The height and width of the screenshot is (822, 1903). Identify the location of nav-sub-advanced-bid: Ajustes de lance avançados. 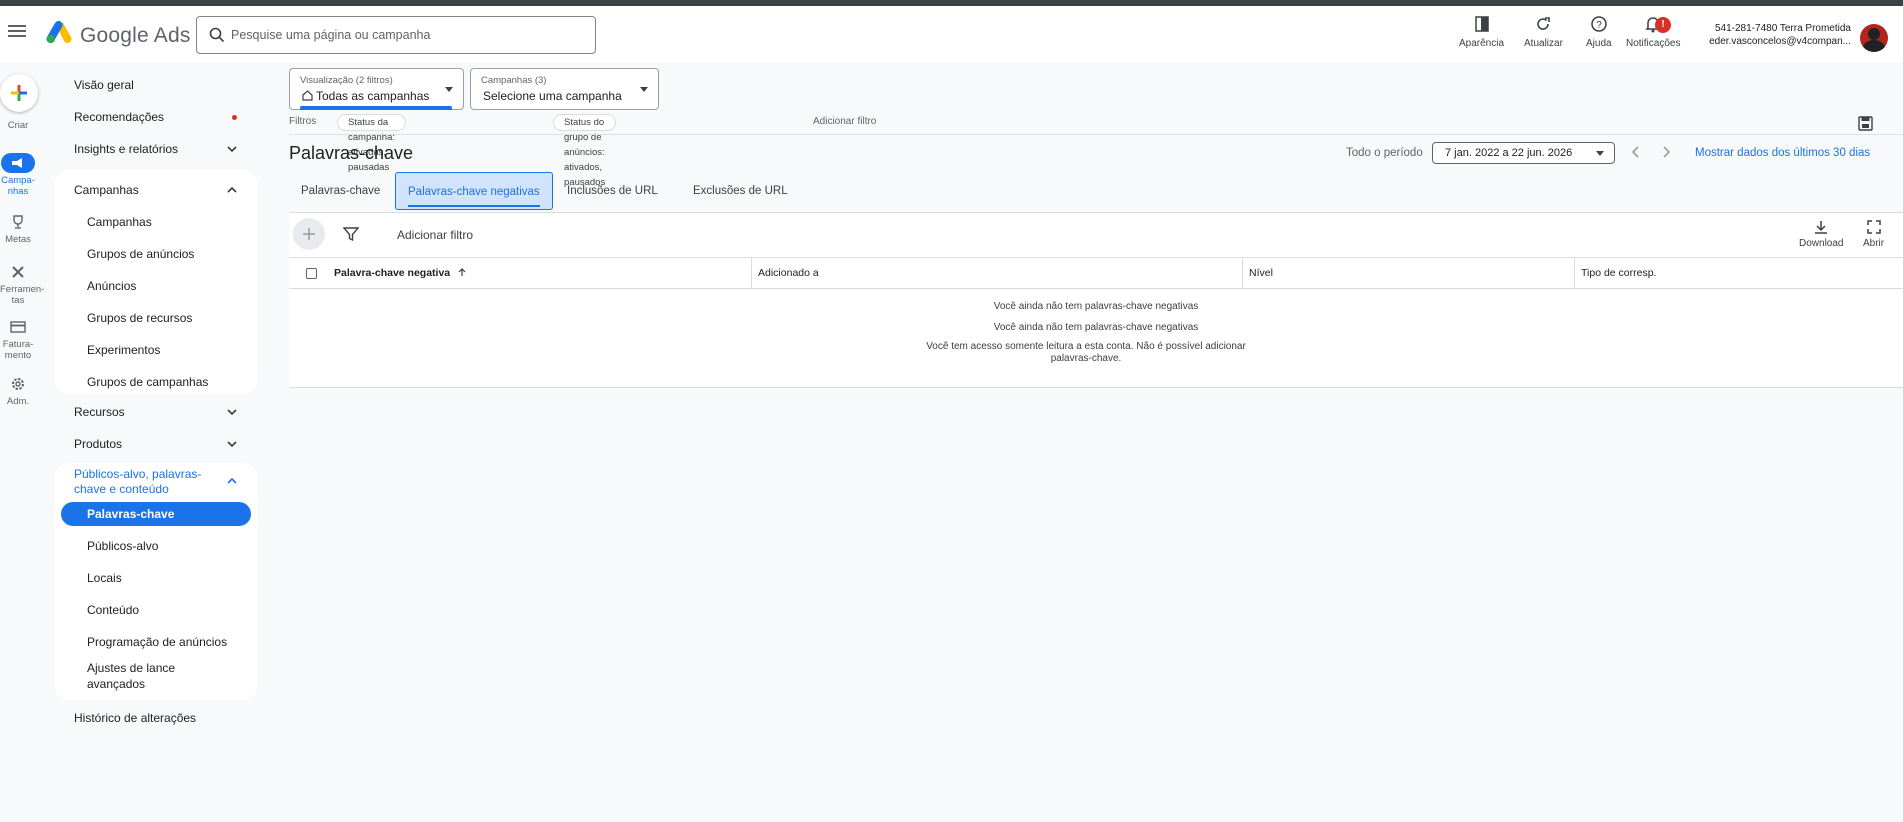
(156, 676).